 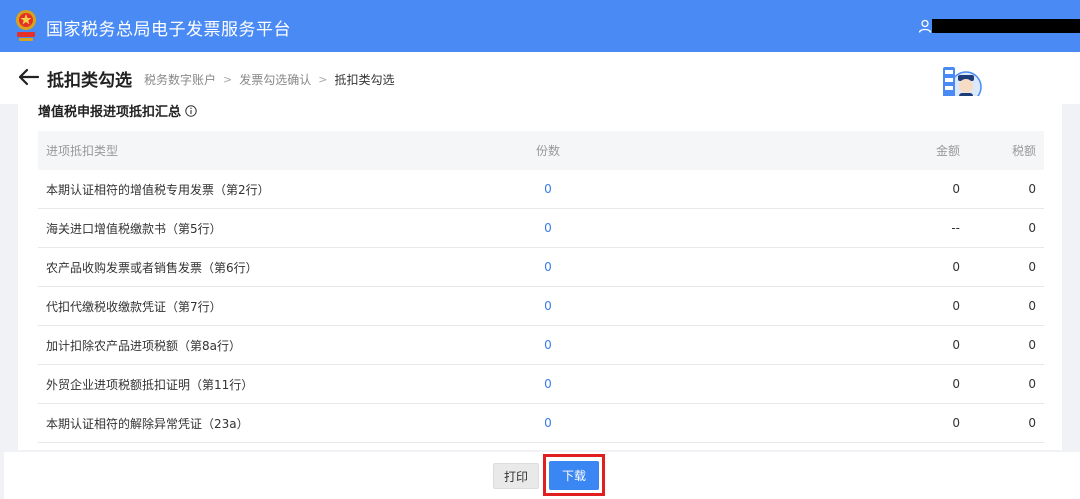 I want to click on row-type-cell: 外贸企业进项税额抵扣证明（第11行）, so click(x=150, y=384).